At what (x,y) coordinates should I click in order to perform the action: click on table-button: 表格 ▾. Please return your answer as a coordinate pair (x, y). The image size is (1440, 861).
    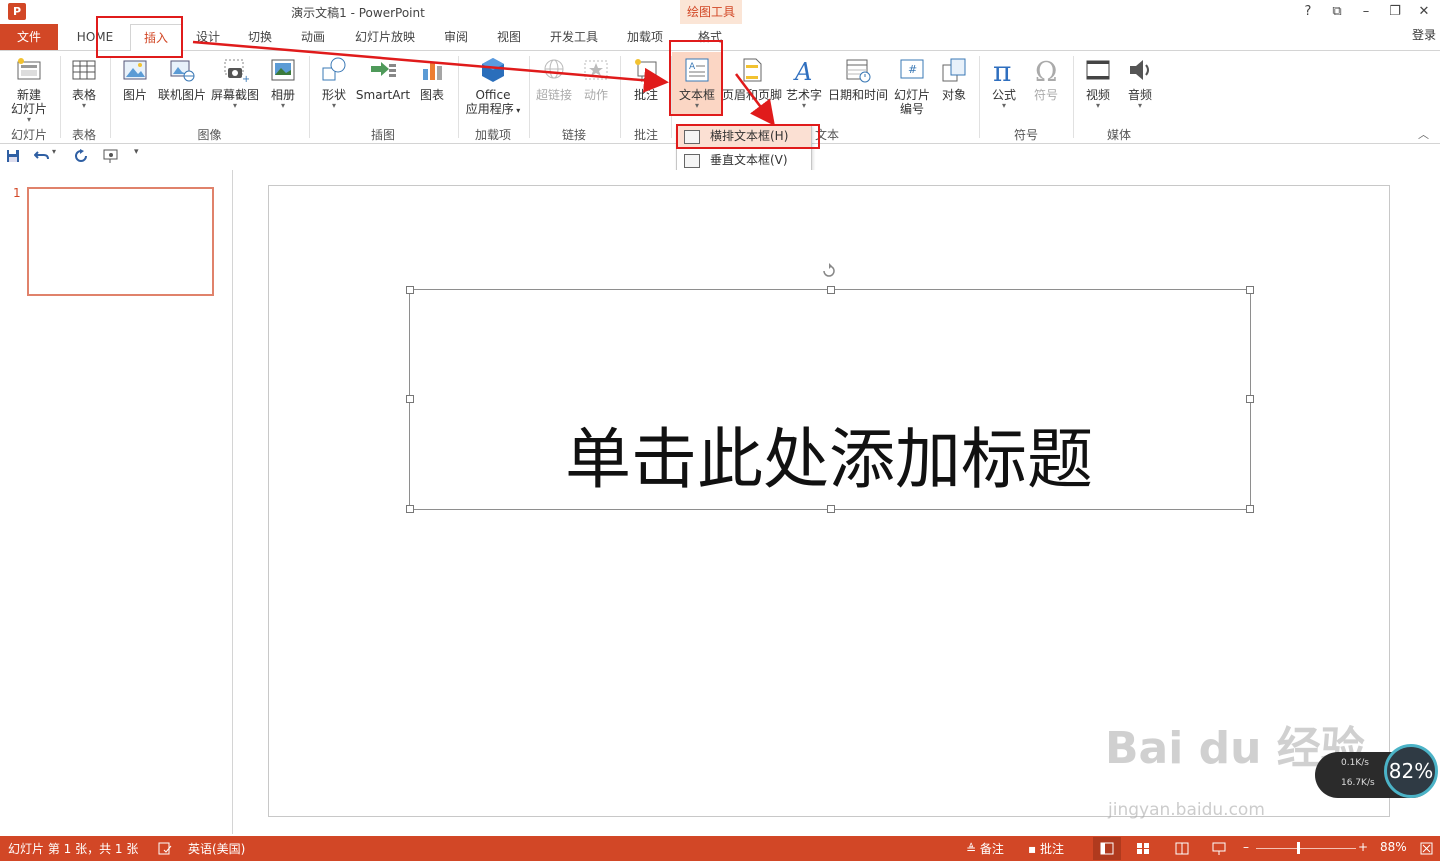
    Looking at the image, I should click on (84, 83).